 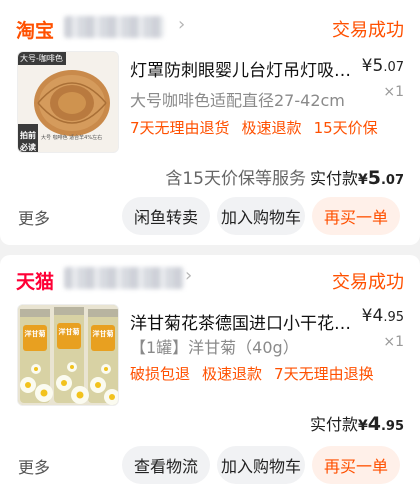 What do you see at coordinates (28, 135) in the screenshot?
I see `thumb-tag-bottom-1: 拍前` at bounding box center [28, 135].